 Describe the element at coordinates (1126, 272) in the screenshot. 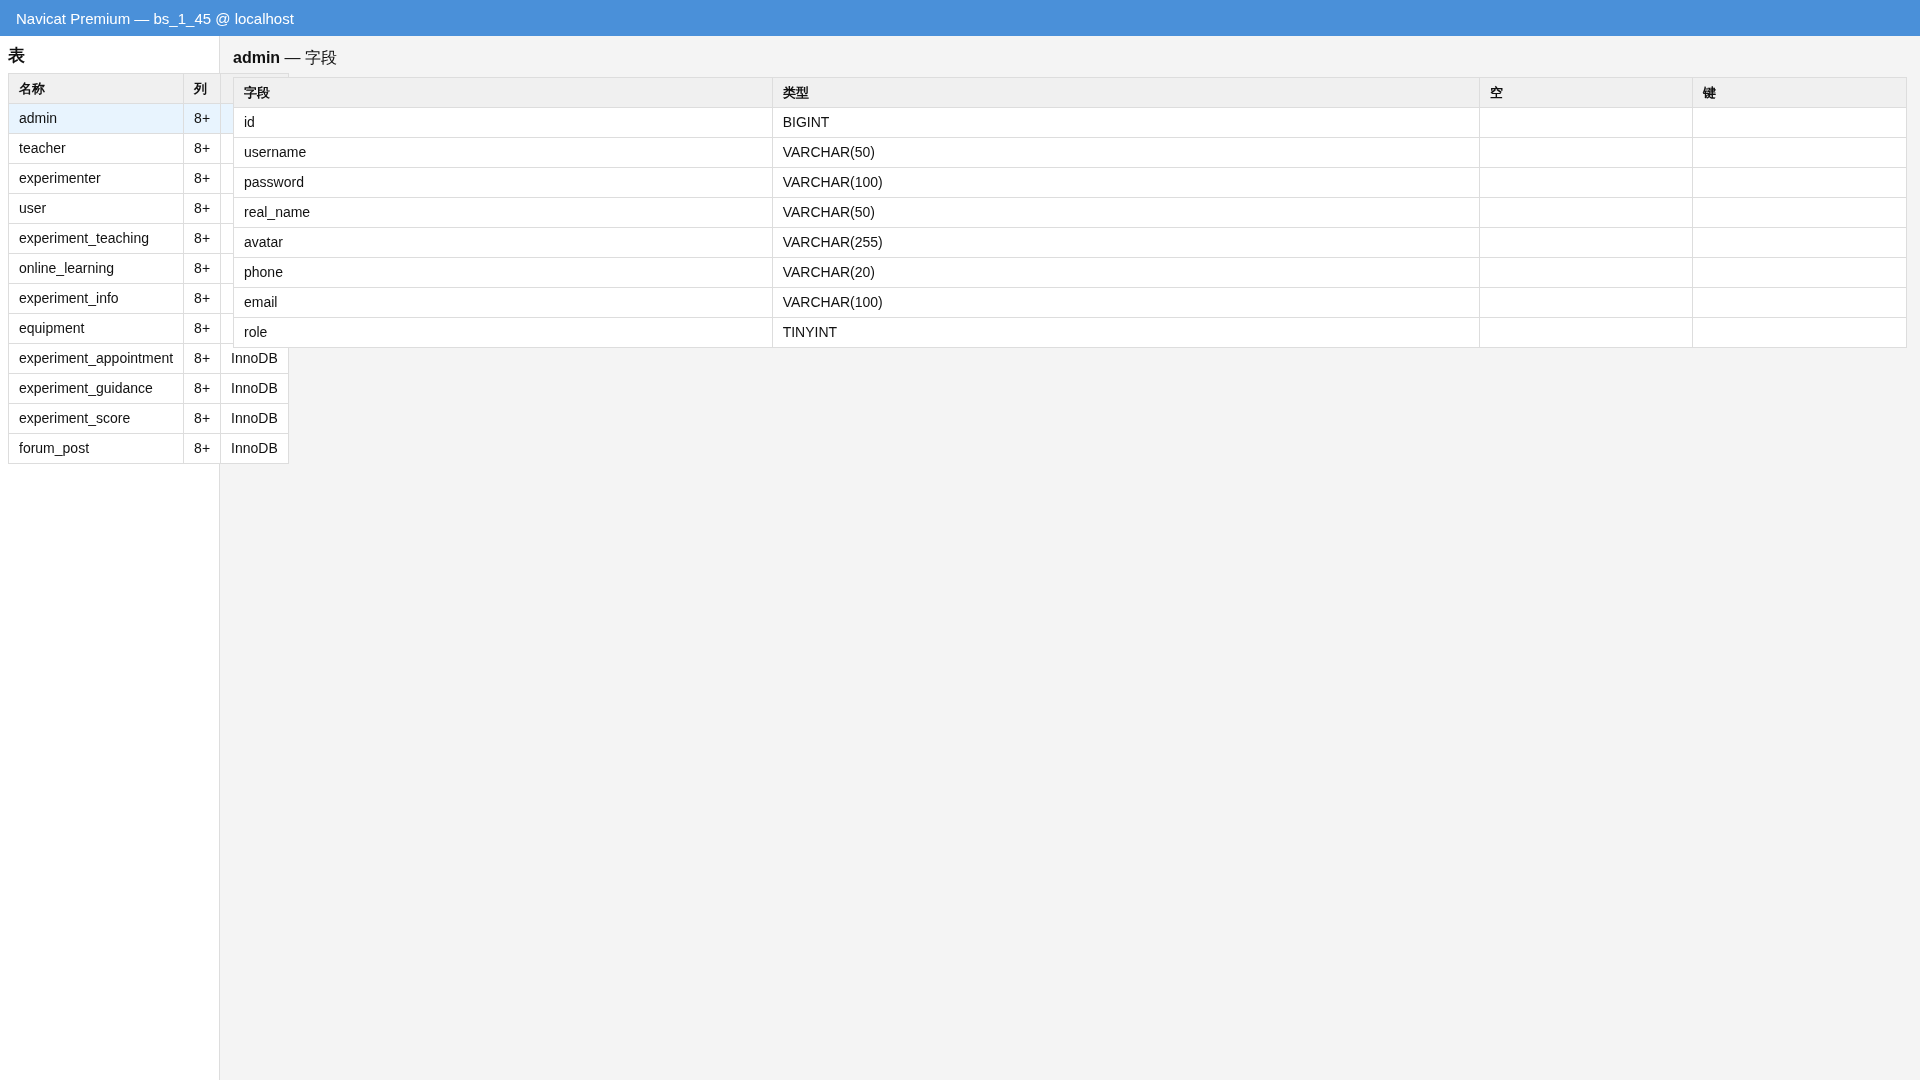

I see `table-cell: VARCHAR(20)` at that location.